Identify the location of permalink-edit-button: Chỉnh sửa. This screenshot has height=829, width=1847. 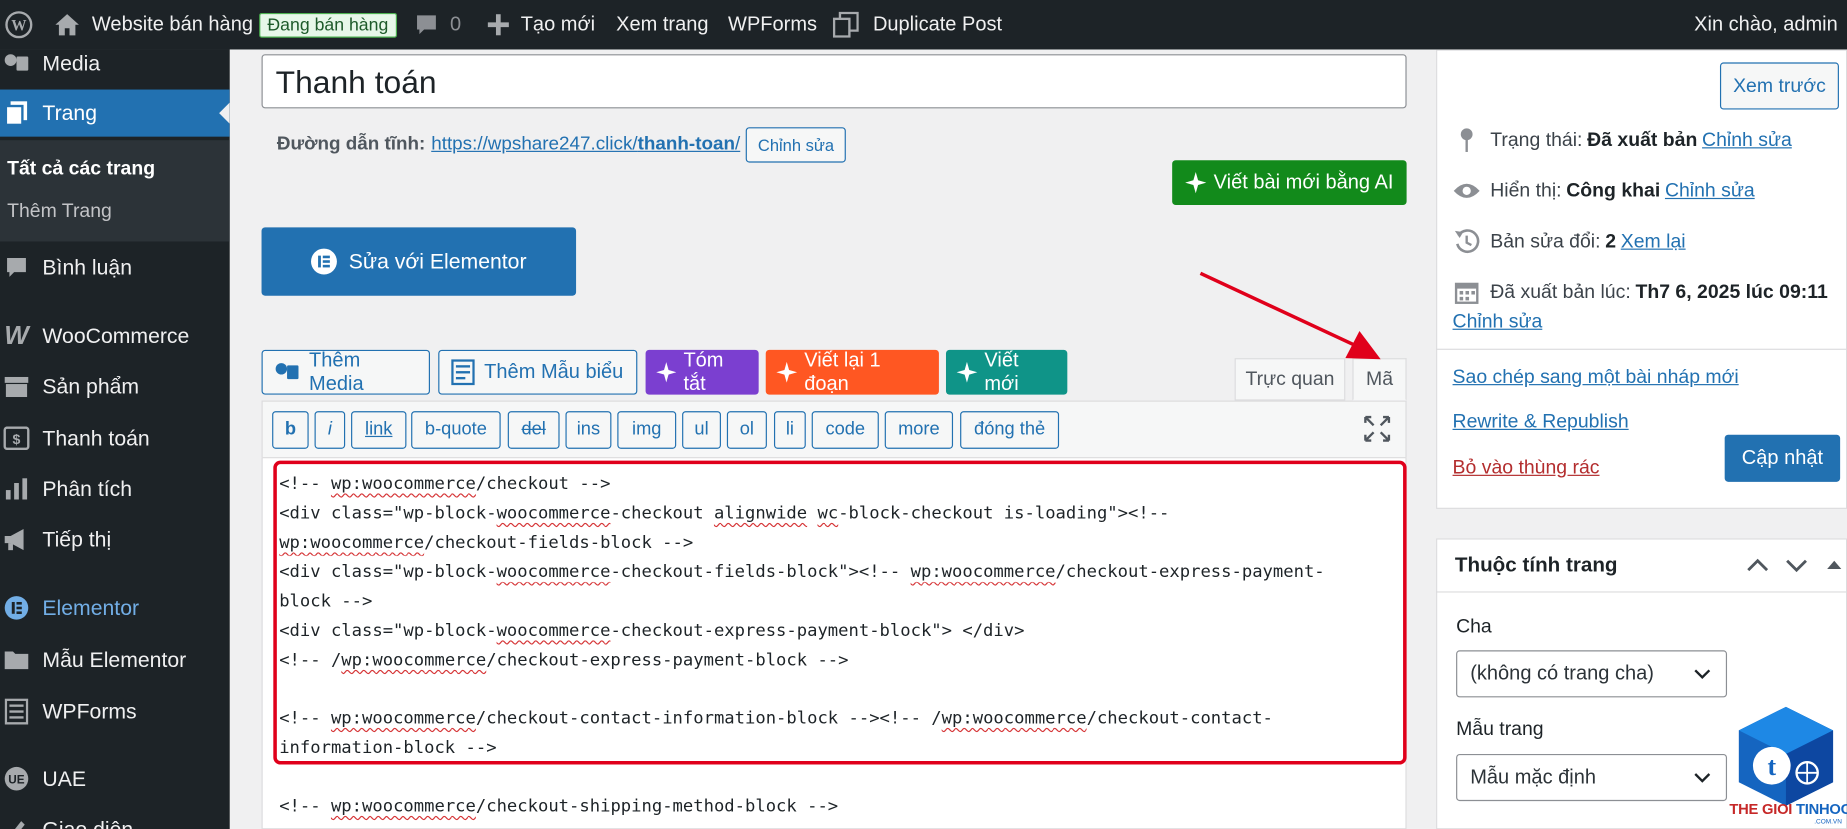
(796, 145).